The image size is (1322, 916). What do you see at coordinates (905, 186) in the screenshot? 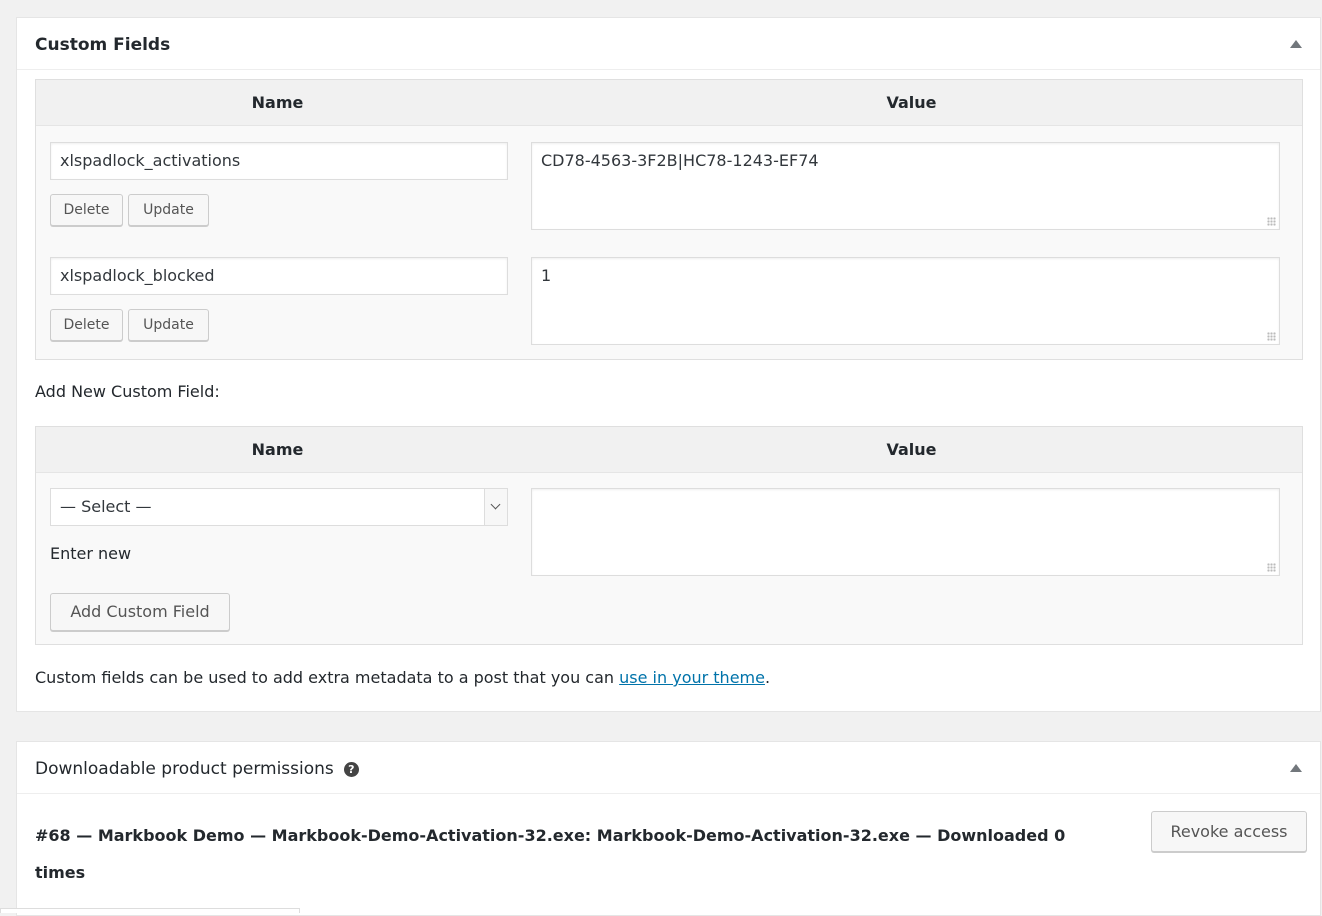
I see `field-value-textarea: CD78-4563-3F2B|HC78-1243-EF74` at bounding box center [905, 186].